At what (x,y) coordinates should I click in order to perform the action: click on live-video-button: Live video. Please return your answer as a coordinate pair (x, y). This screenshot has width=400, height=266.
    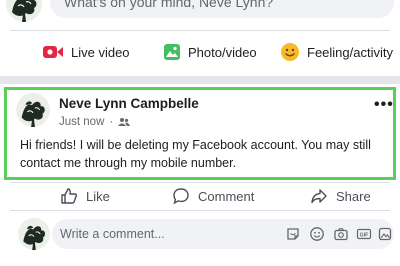
    Looking at the image, I should click on (86, 52).